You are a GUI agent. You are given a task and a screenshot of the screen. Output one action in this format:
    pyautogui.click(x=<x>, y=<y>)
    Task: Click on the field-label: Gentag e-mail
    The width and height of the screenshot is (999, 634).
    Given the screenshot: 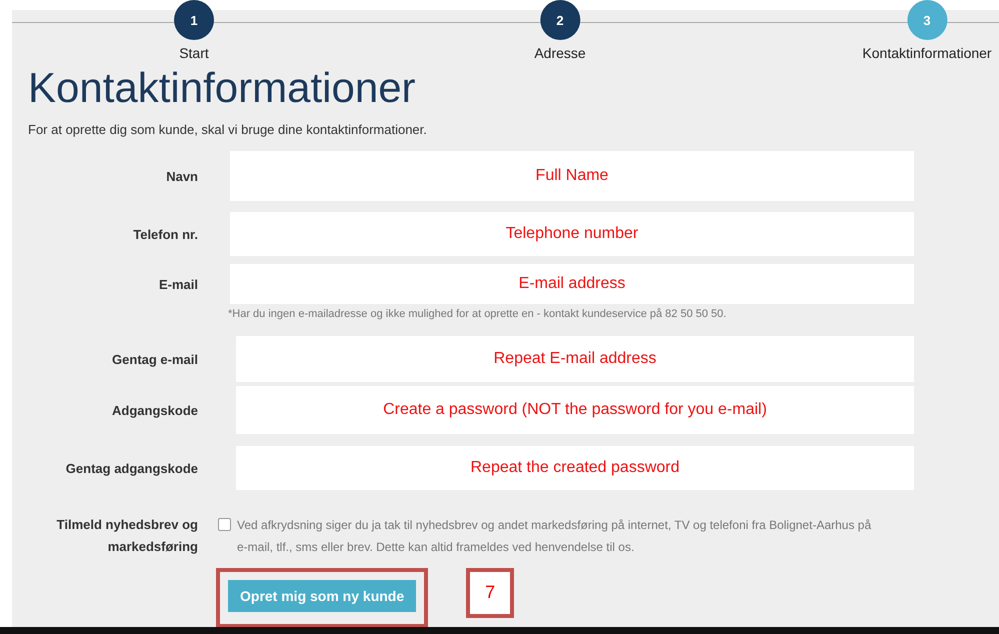 What is the action you would take?
    pyautogui.click(x=154, y=359)
    